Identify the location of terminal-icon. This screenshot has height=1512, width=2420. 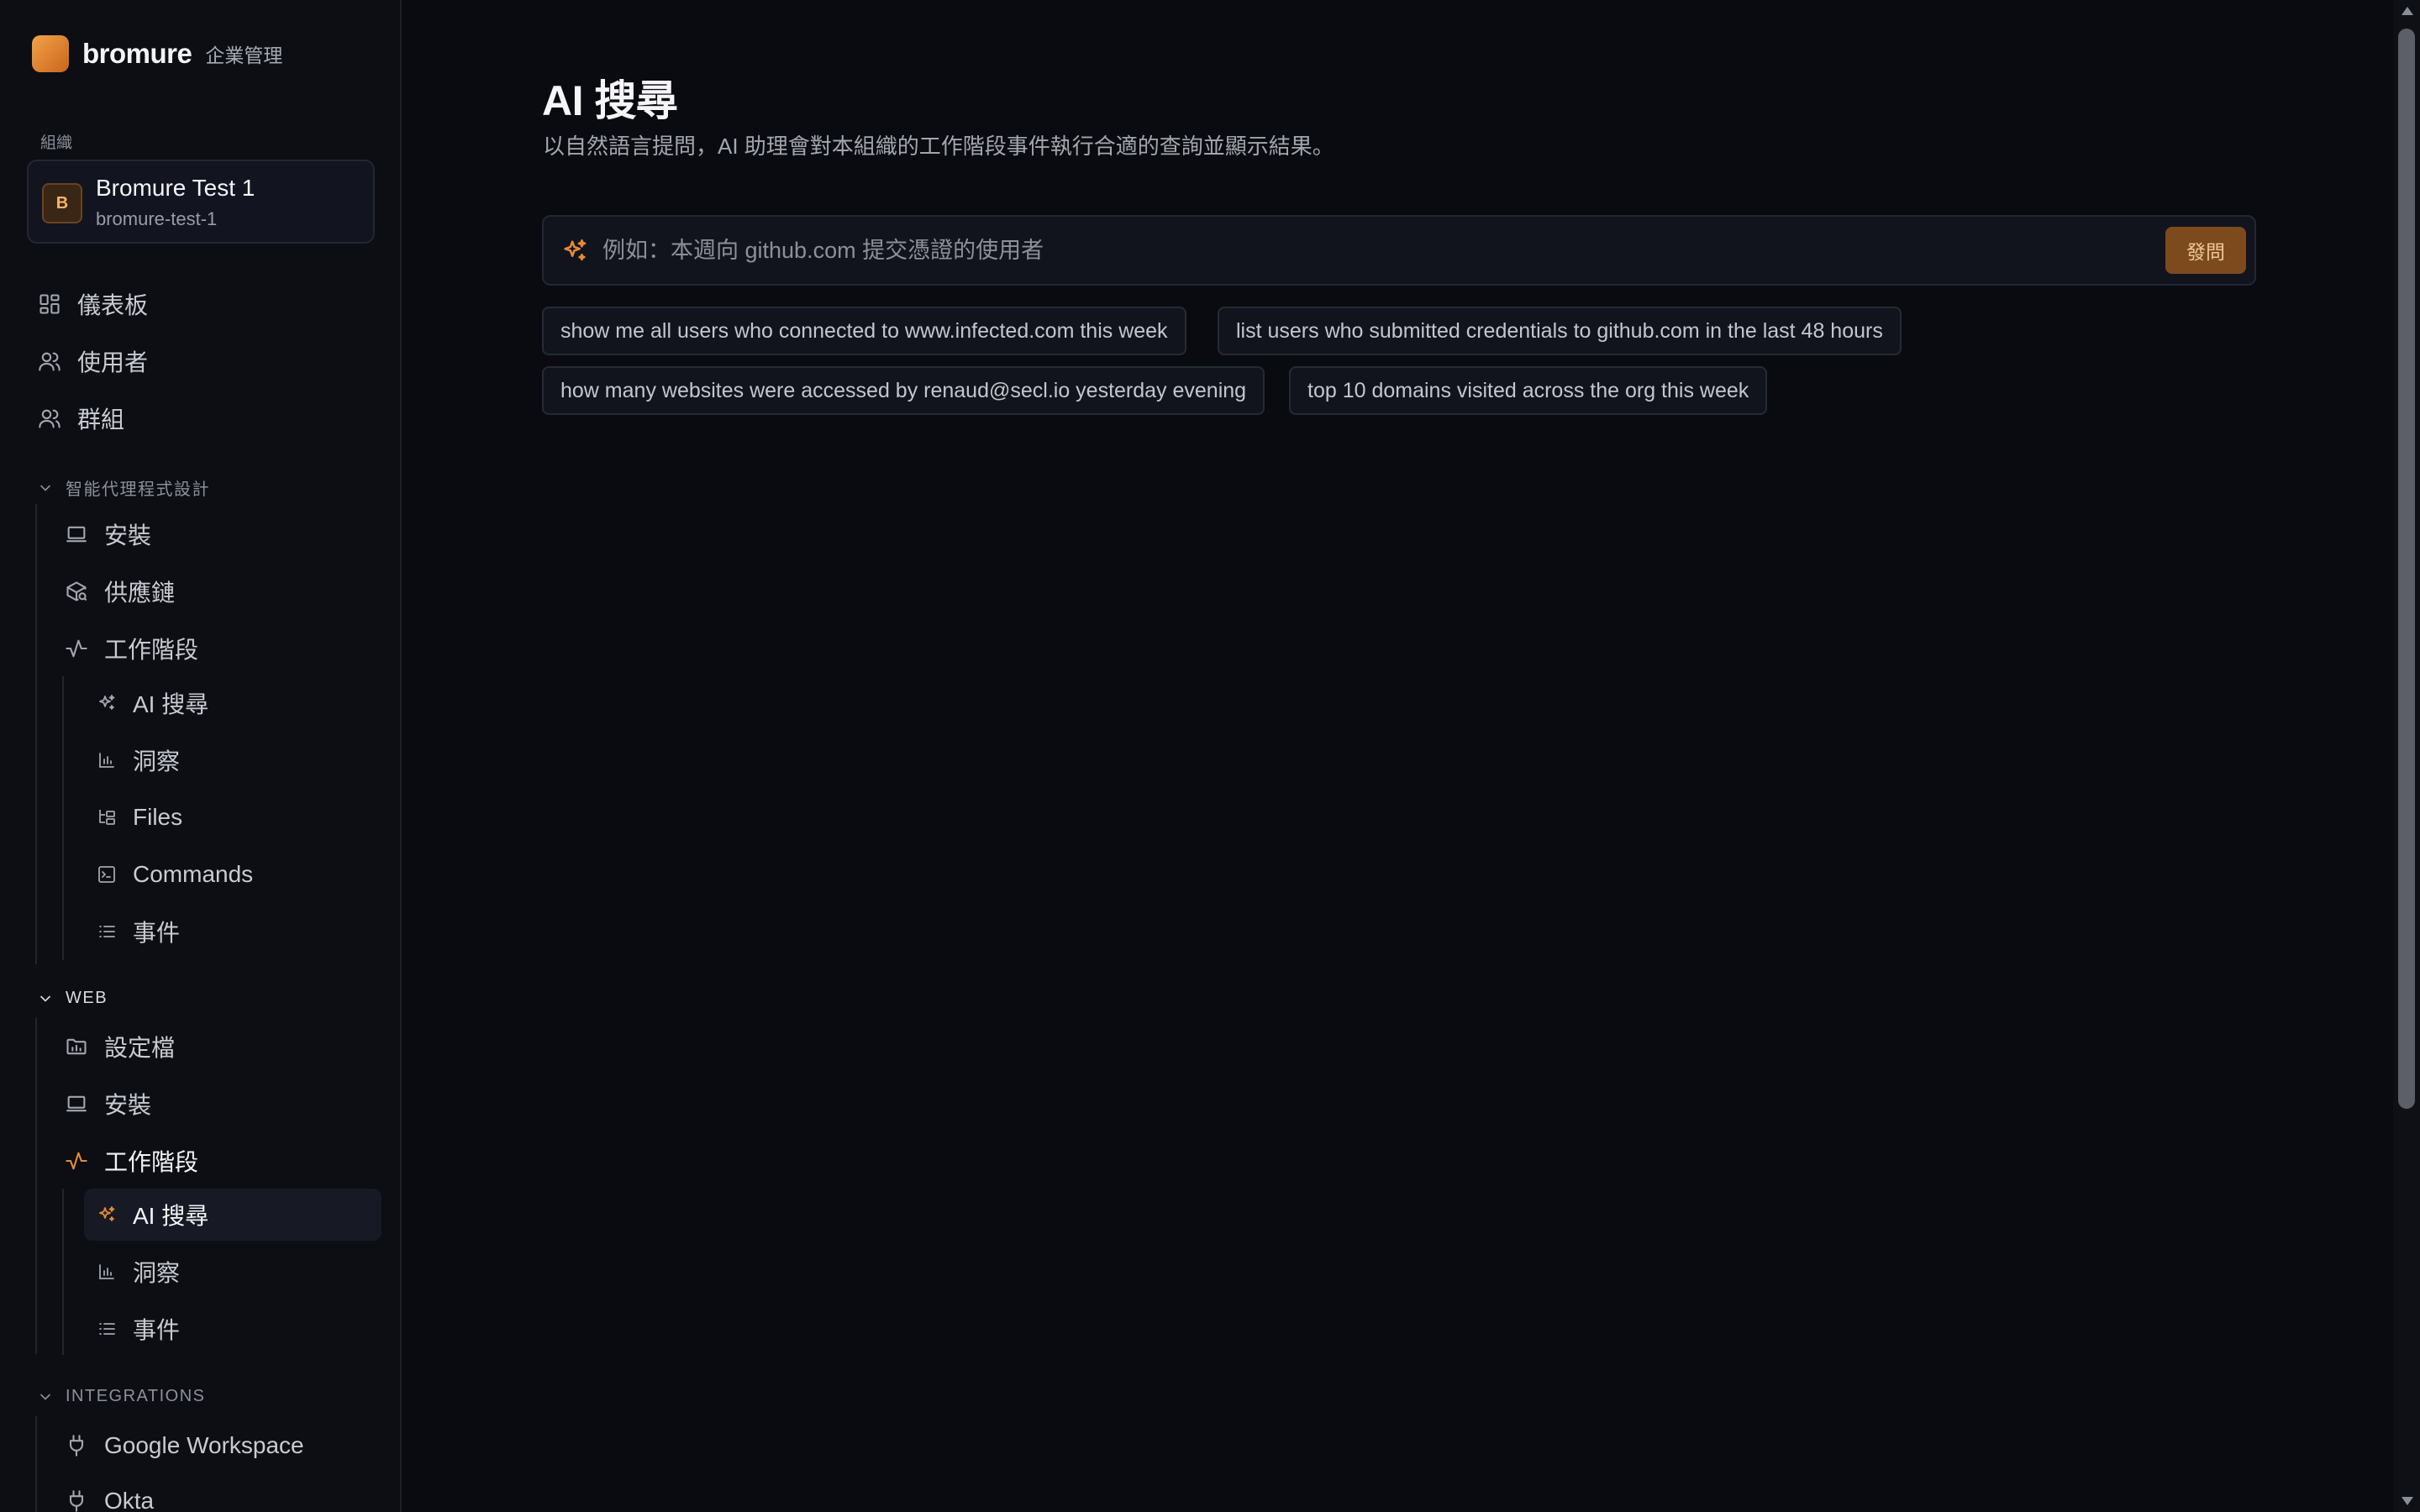
(107, 874).